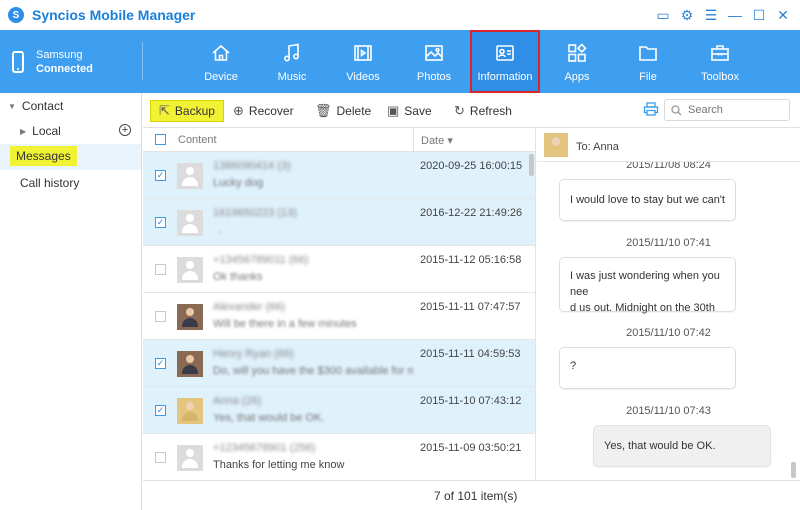 Image resolution: width=800 pixels, height=510 pixels. I want to click on nav-videos: Videos, so click(363, 61).